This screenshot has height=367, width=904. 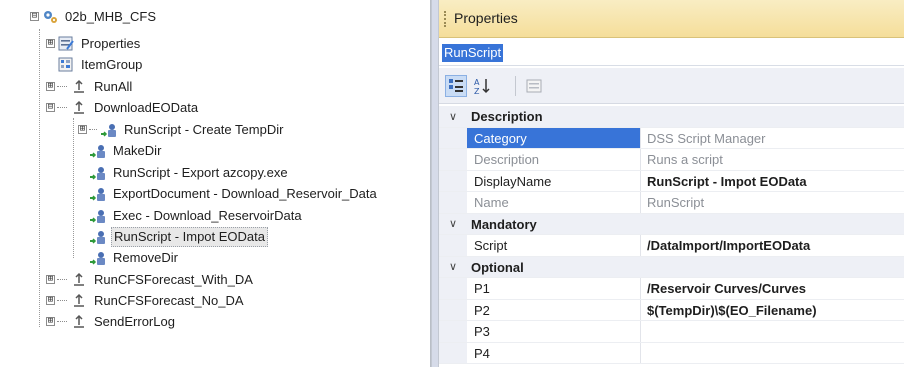 What do you see at coordinates (473, 53) in the screenshot?
I see `selected-object-value: RunScript` at bounding box center [473, 53].